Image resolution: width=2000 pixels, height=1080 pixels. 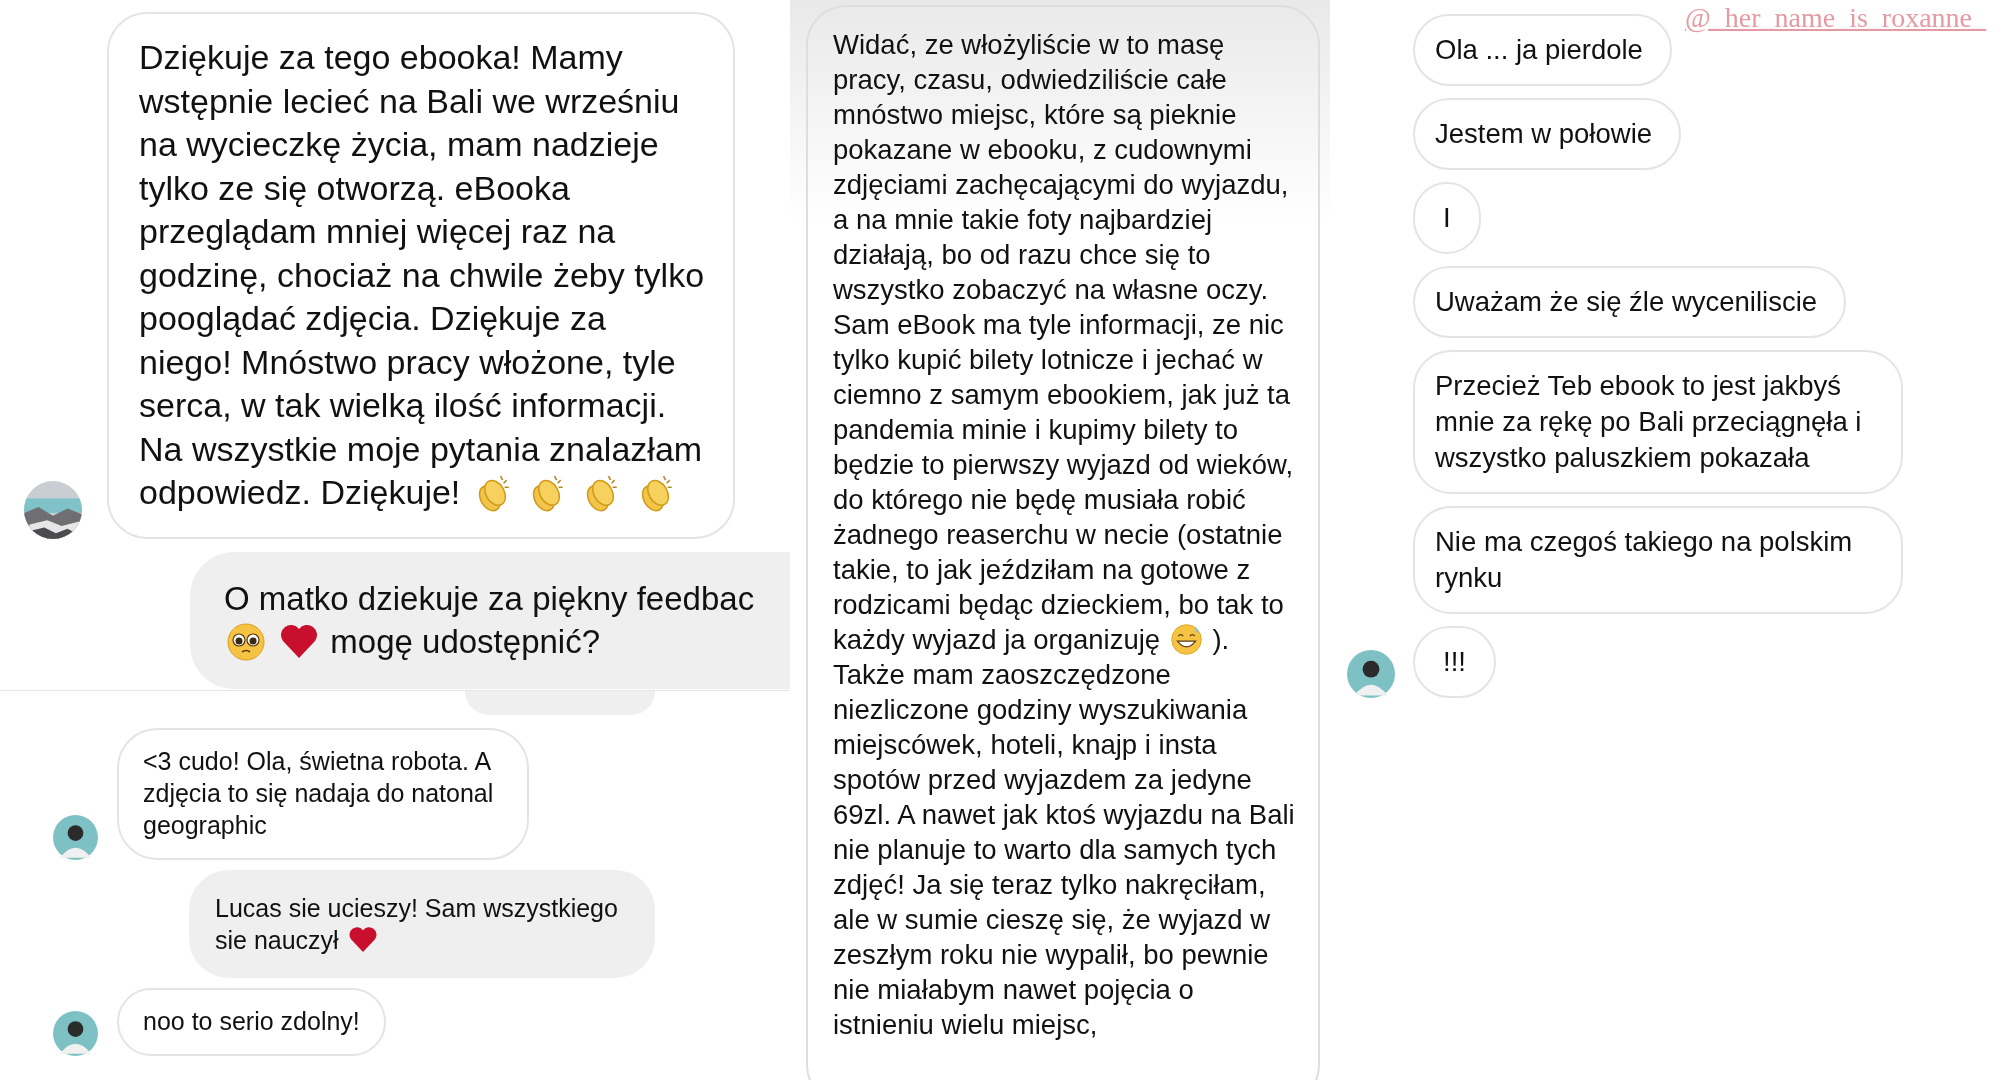 What do you see at coordinates (1626, 301) in the screenshot?
I see `message-text: Uważam że się źle wyceniliscie` at bounding box center [1626, 301].